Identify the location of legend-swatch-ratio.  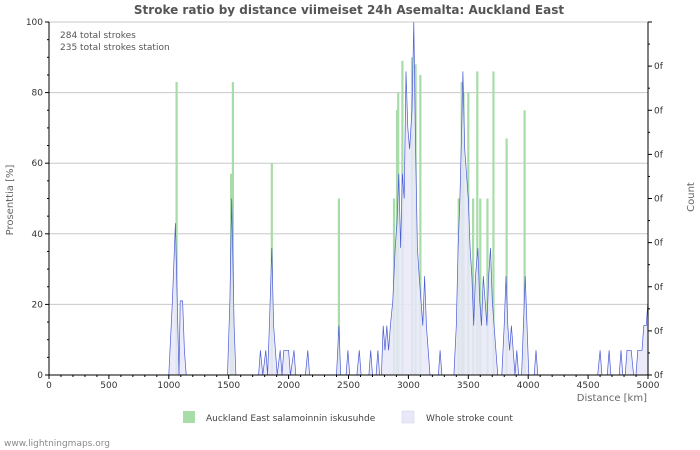
(189, 417).